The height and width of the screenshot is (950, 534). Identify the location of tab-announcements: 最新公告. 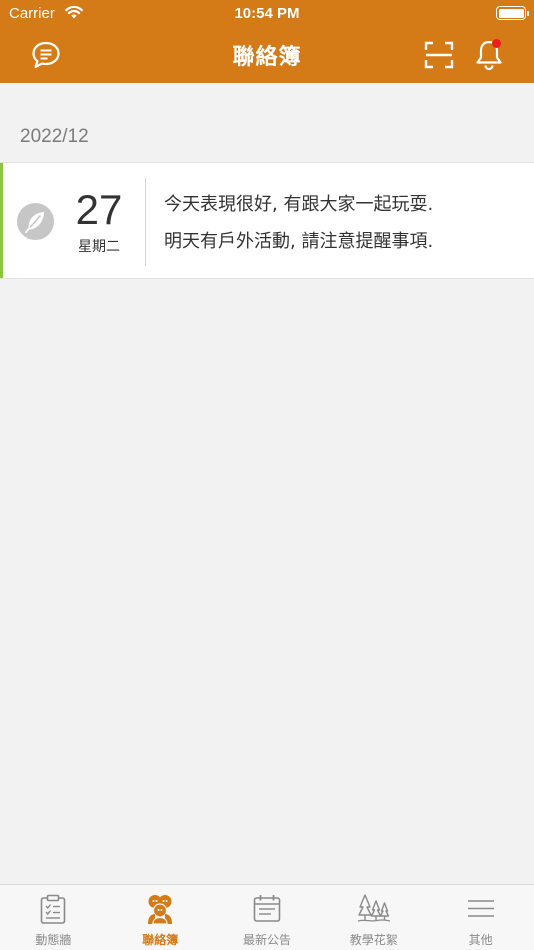
(267, 917).